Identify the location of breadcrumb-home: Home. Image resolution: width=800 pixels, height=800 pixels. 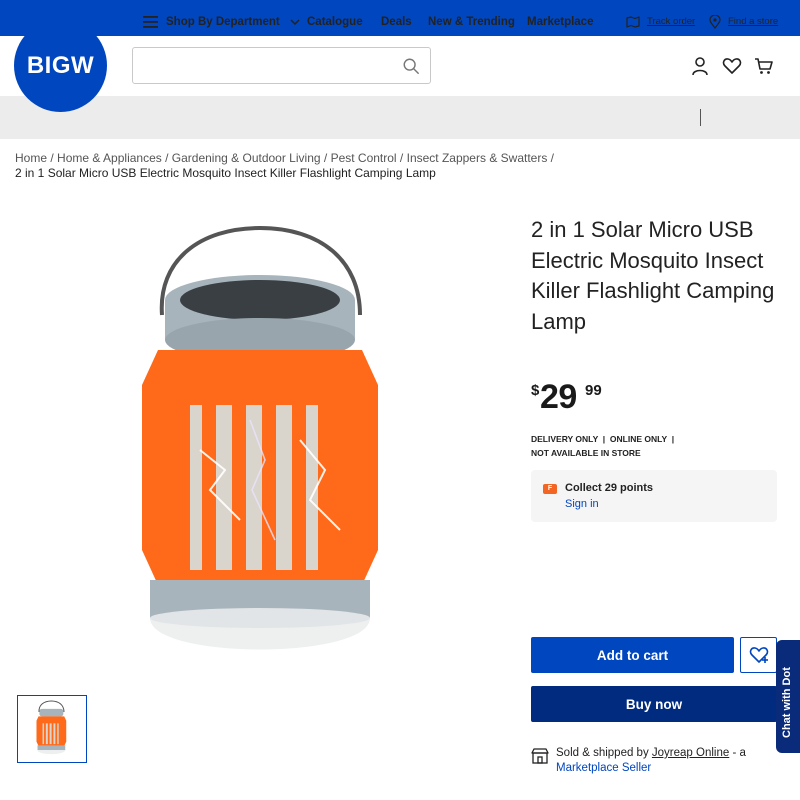
(31, 158).